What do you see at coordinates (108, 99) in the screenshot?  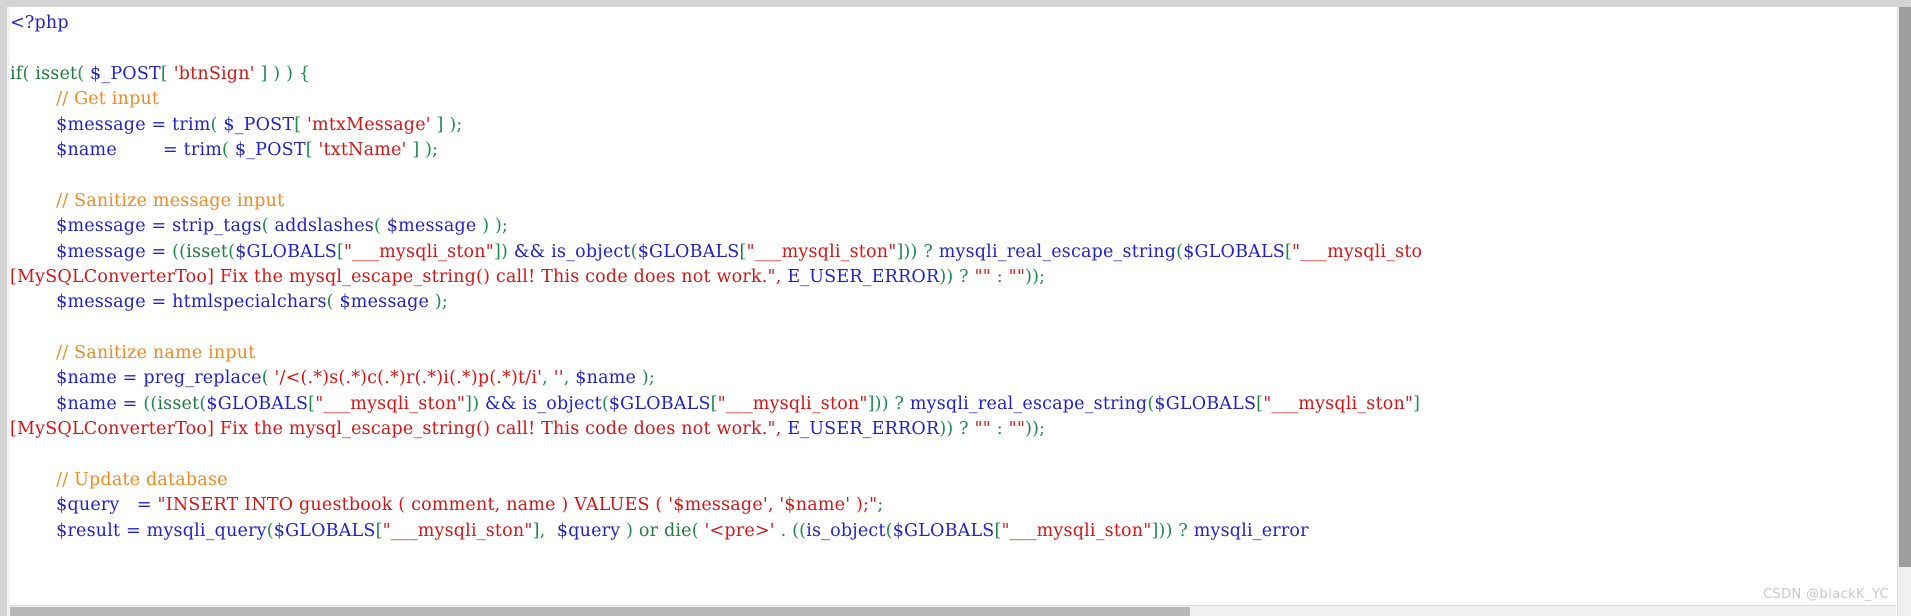 I see `code-line: // Get input` at bounding box center [108, 99].